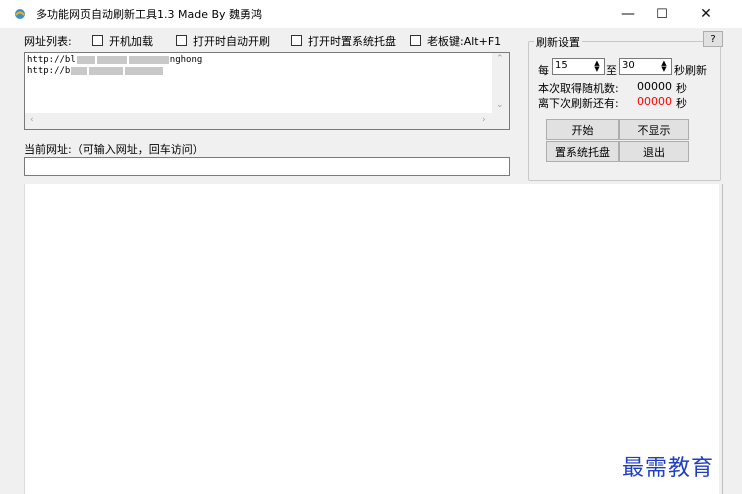 The width and height of the screenshot is (742, 494). Describe the element at coordinates (681, 103) in the screenshot. I see `remaining-time-unit: 秒` at that location.